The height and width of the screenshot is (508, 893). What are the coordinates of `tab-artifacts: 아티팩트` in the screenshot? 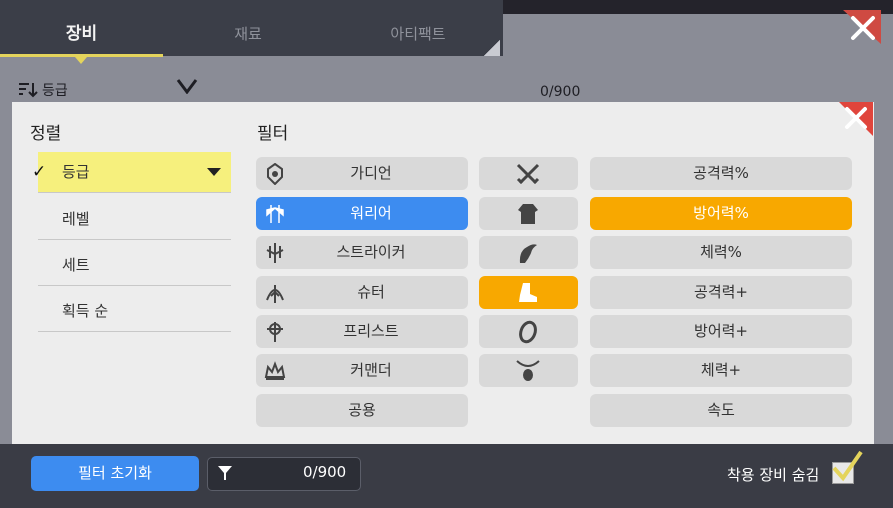 It's located at (418, 34).